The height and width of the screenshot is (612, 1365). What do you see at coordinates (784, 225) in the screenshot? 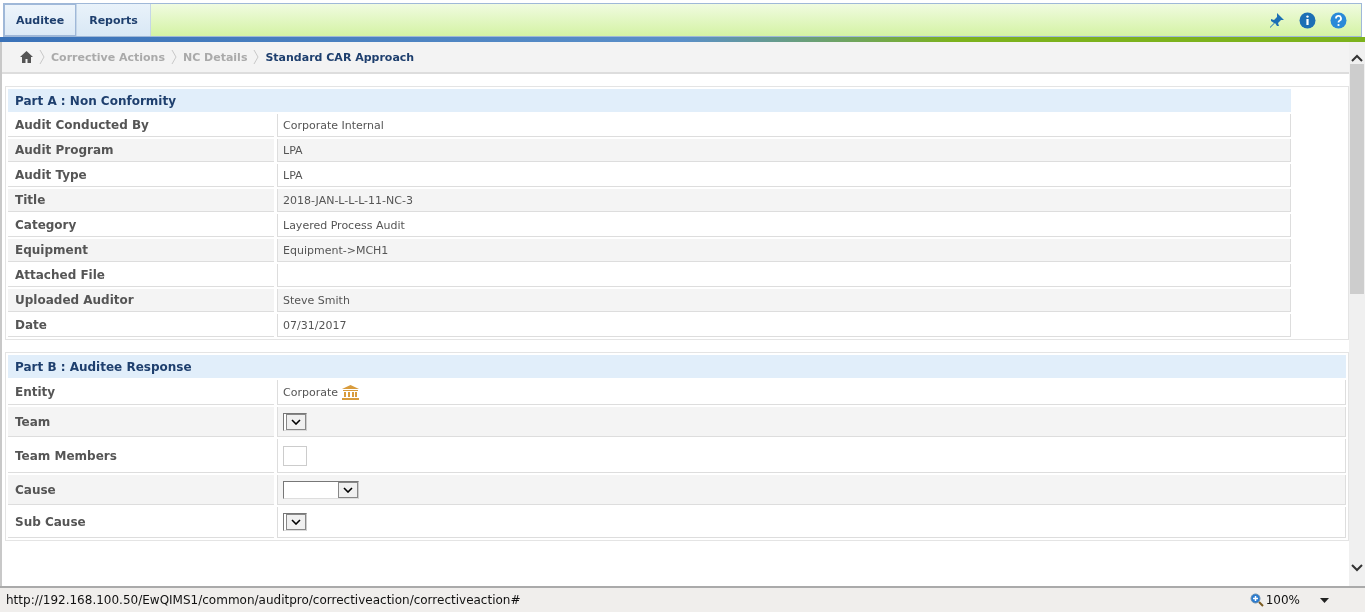
I see `field-value: Layered Process Audit` at bounding box center [784, 225].